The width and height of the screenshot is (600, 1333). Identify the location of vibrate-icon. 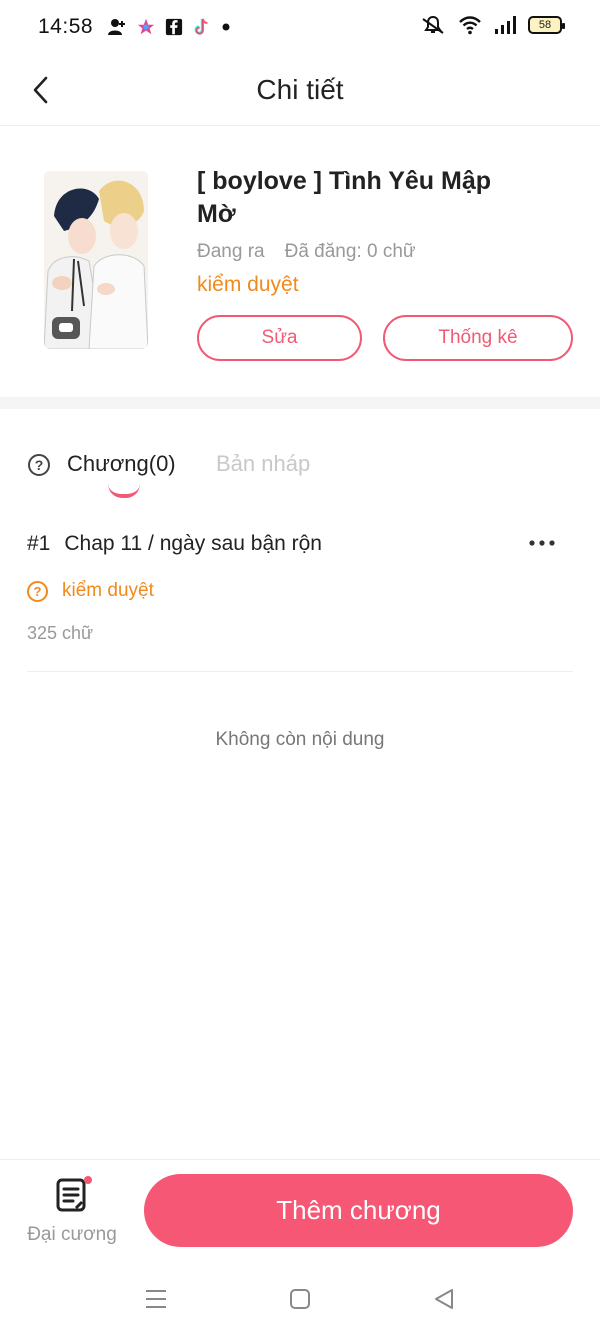
(433, 24).